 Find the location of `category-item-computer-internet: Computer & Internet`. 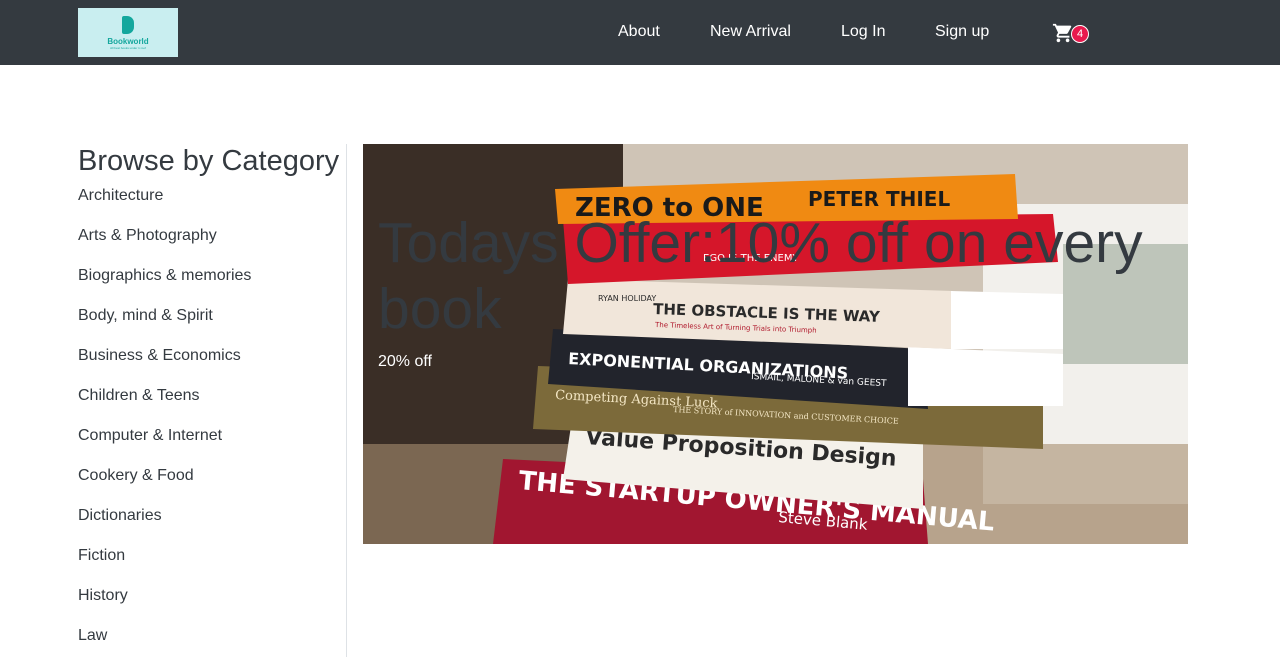

category-item-computer-internet: Computer & Internet is located at coordinates (164, 446).